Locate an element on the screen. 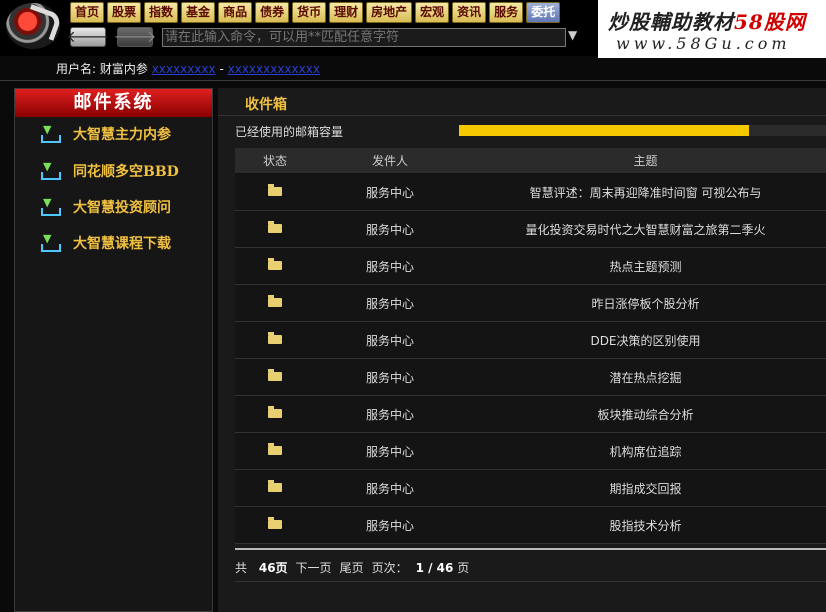  command-input: 请在此输入命令，可以用**匹配任意字符 is located at coordinates (364, 37).